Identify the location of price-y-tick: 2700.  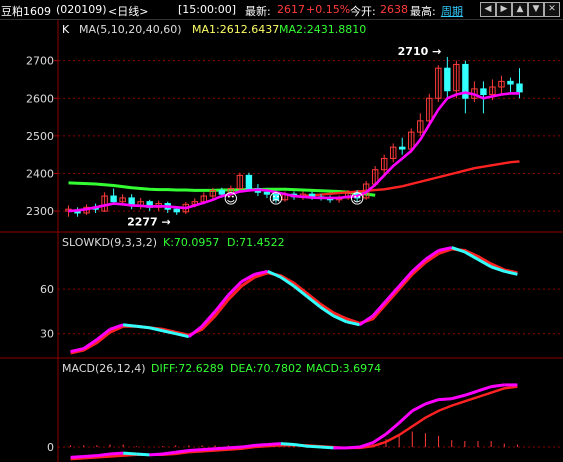
(40, 61).